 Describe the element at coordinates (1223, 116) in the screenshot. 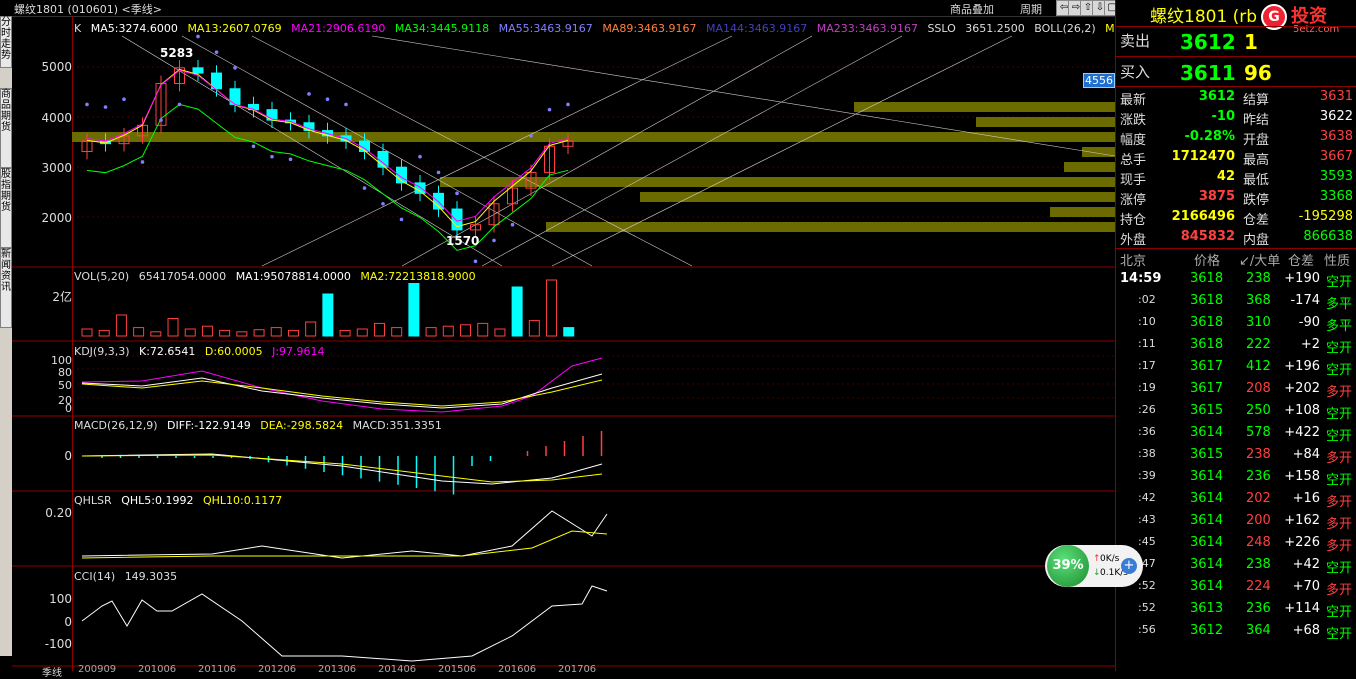

I see `quote-value: -10` at that location.